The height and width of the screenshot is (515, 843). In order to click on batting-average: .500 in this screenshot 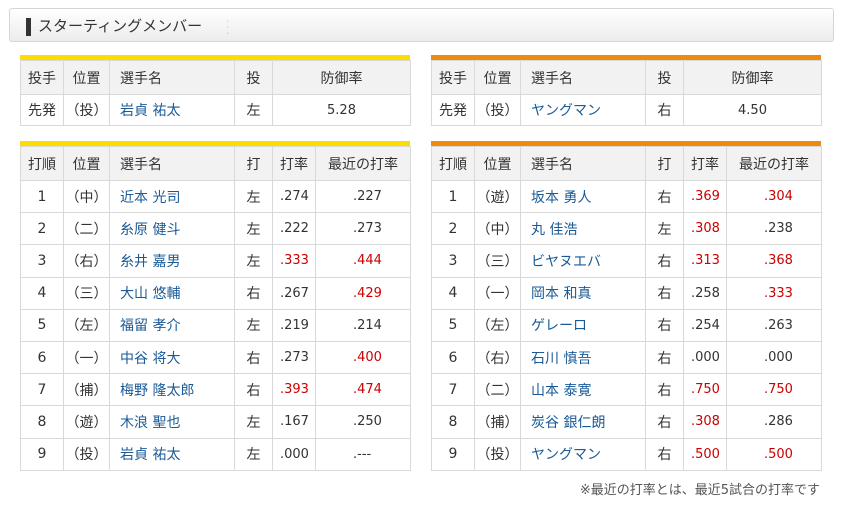, I will do `click(705, 454)`.